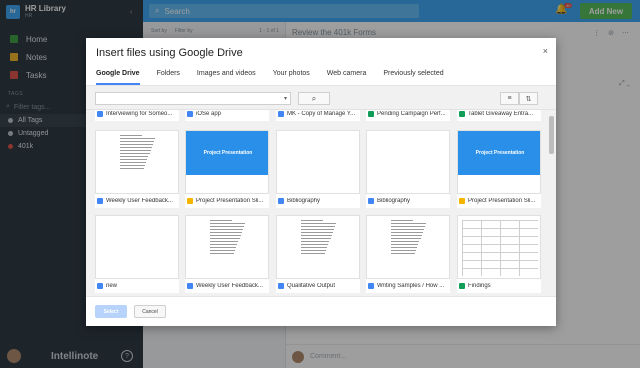 The height and width of the screenshot is (368, 640). What do you see at coordinates (479, 286) in the screenshot?
I see `file-name: Findings` at bounding box center [479, 286].